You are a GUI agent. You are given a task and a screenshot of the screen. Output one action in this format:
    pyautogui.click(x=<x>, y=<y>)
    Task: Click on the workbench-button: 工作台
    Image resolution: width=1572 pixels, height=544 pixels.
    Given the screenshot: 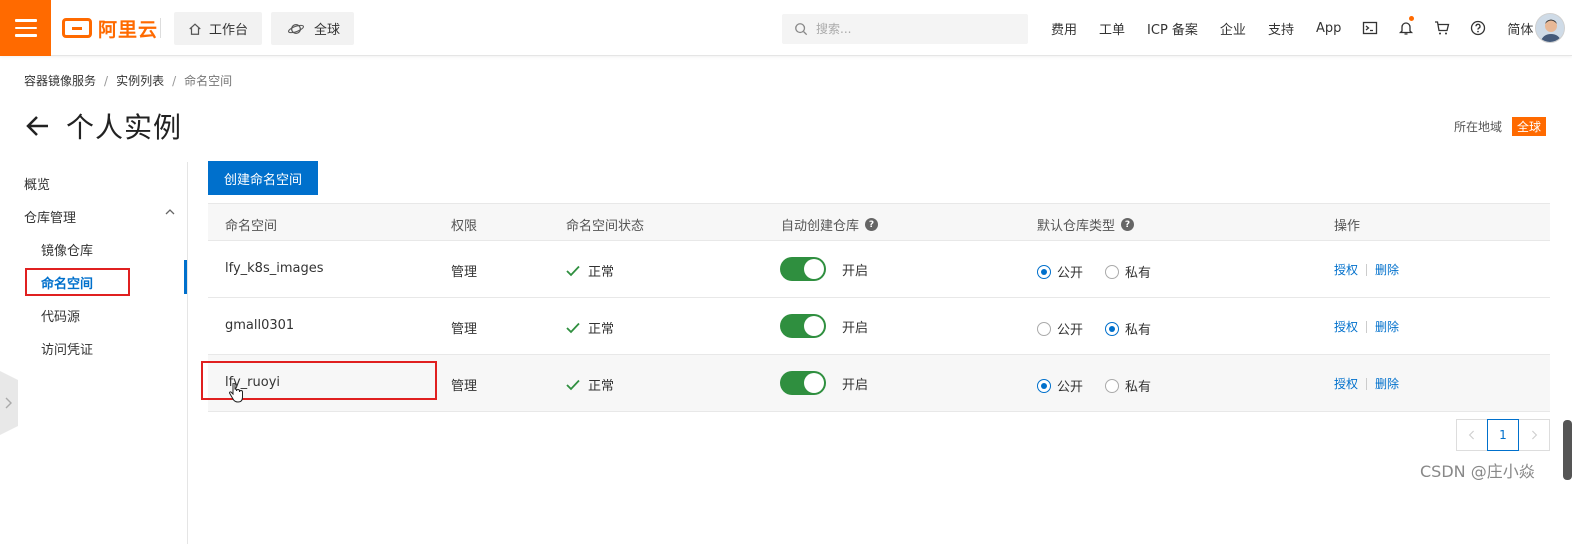 What is the action you would take?
    pyautogui.click(x=218, y=28)
    